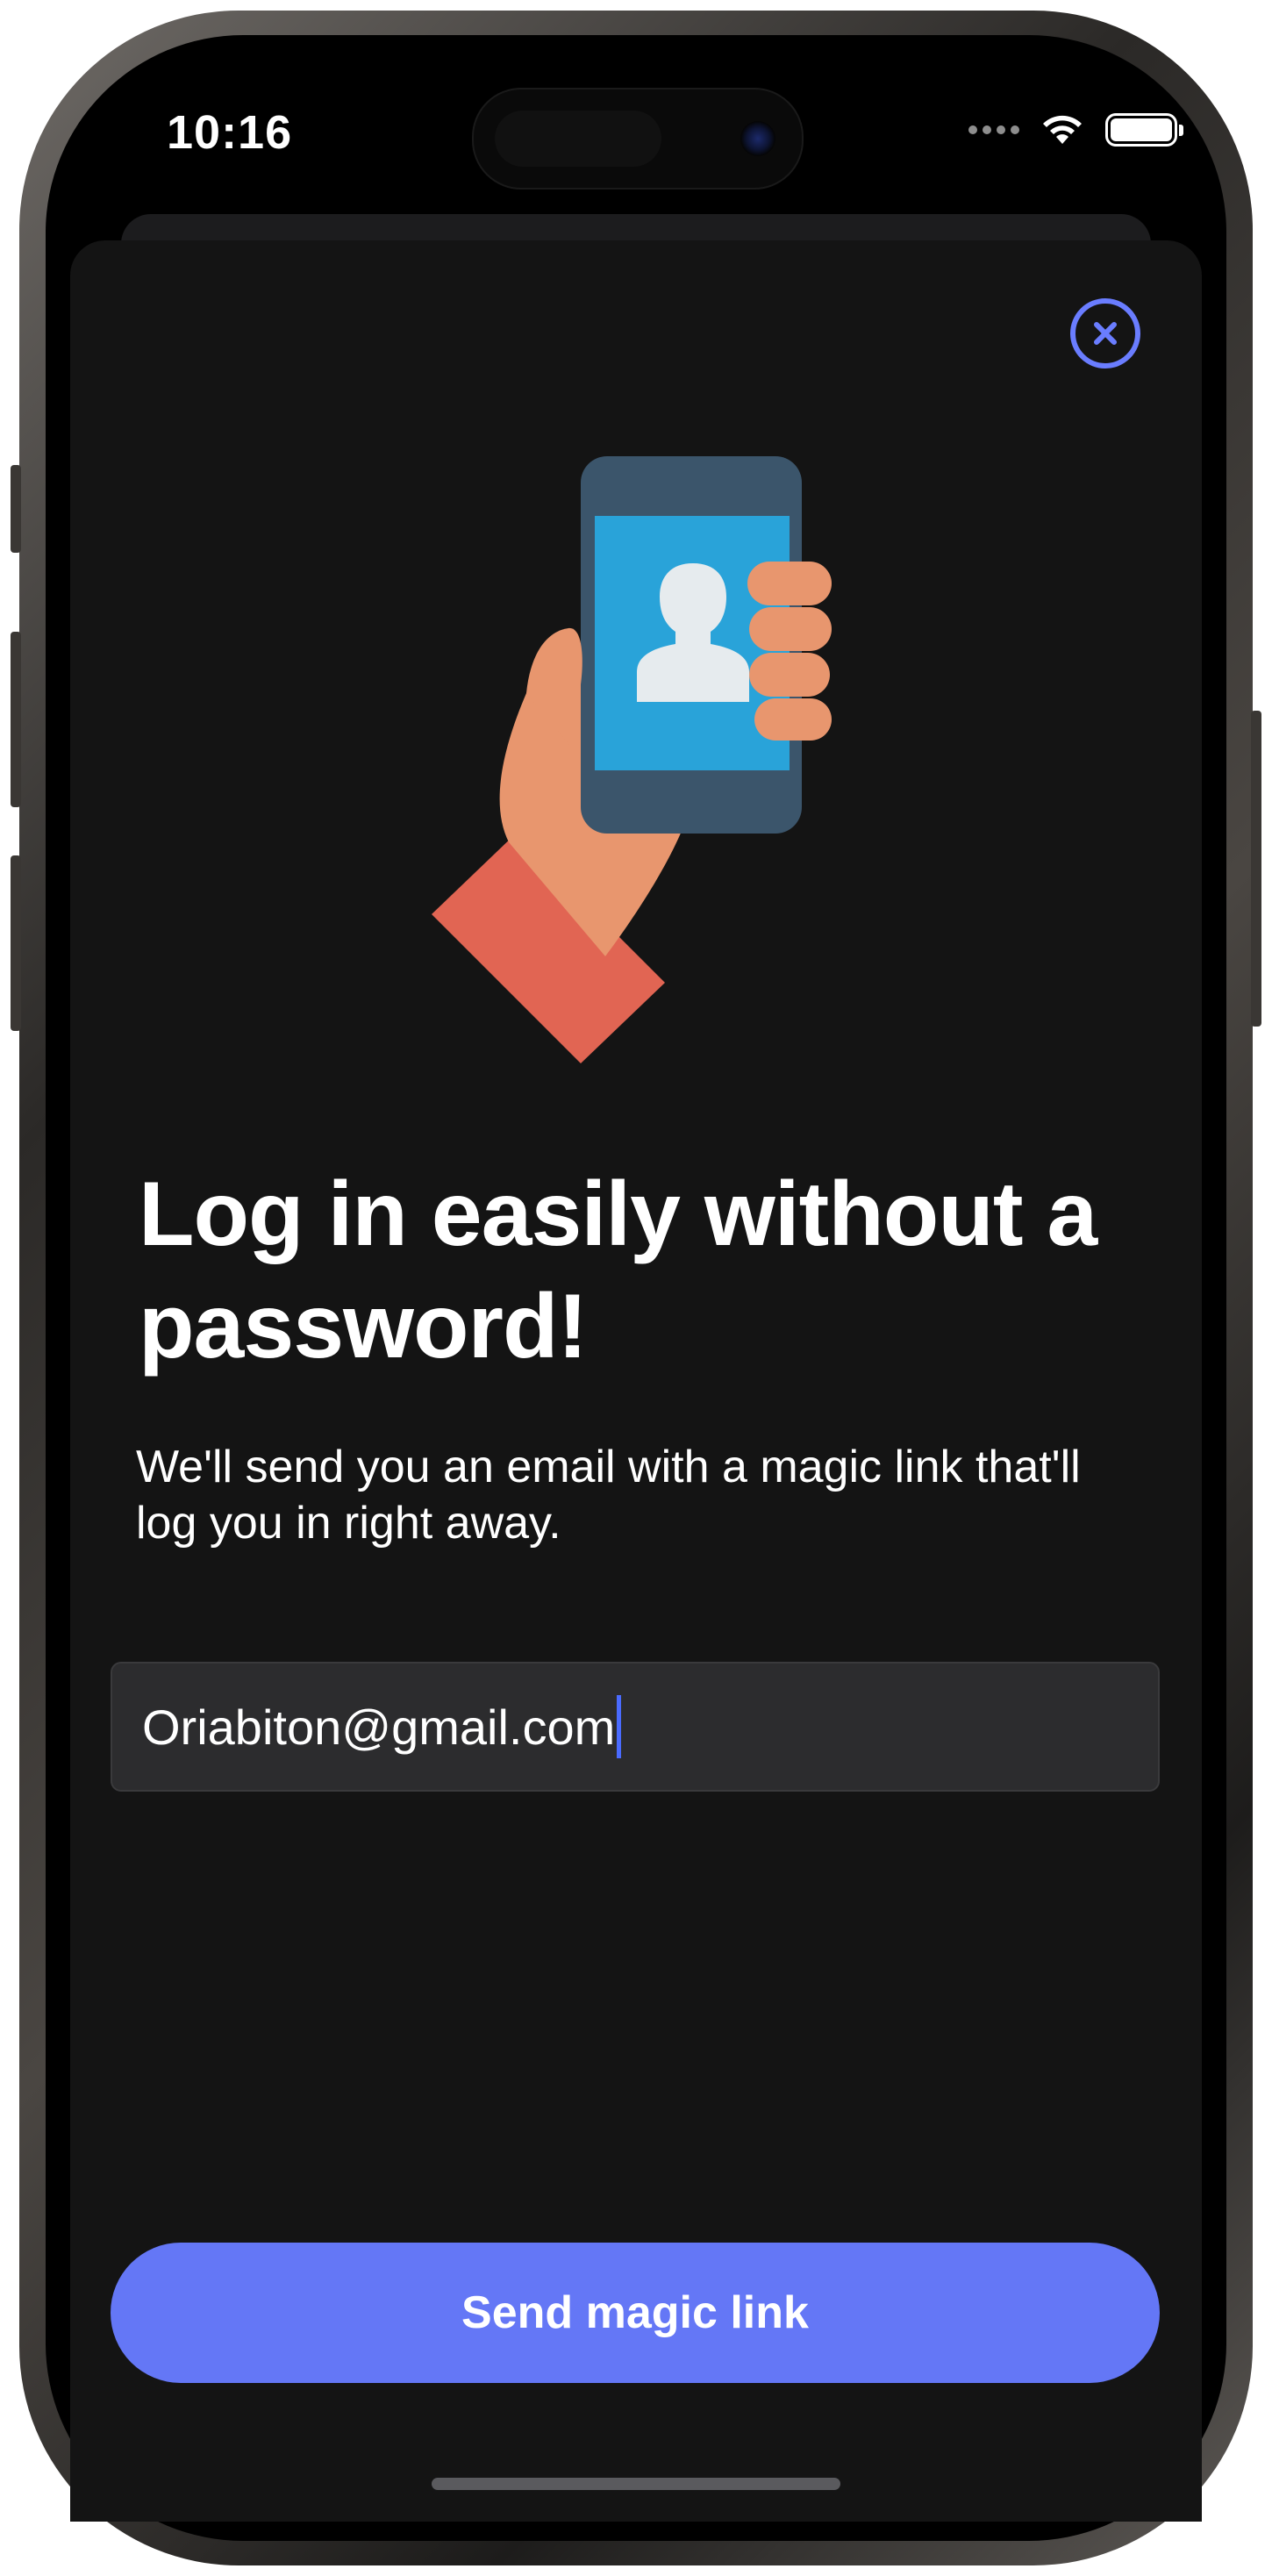 This screenshot has width=1272, height=2576. I want to click on power-button, so click(1256, 869).